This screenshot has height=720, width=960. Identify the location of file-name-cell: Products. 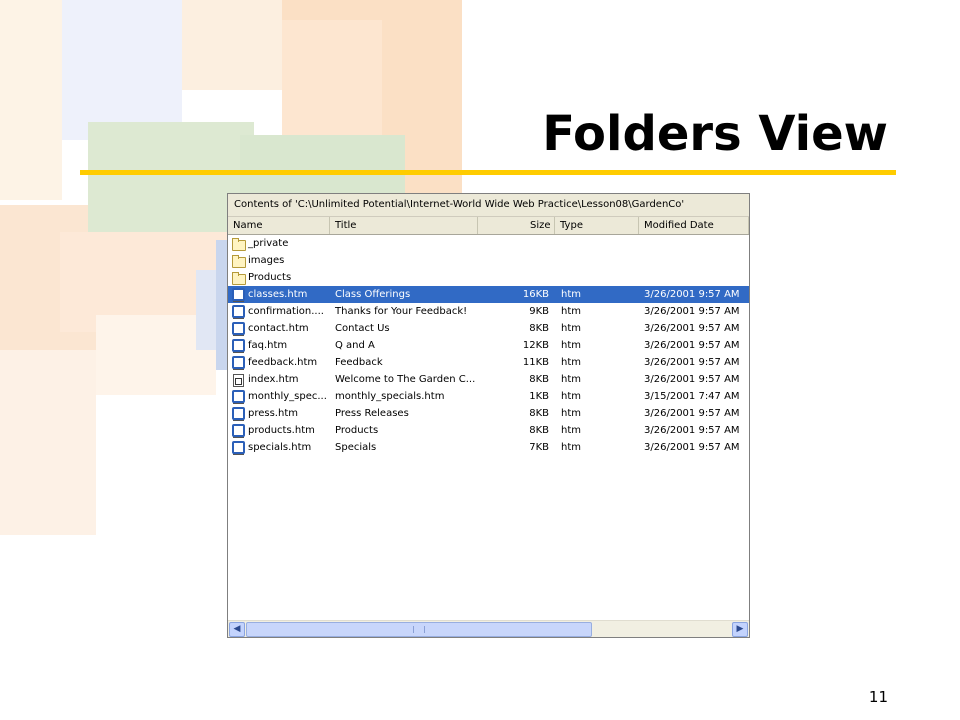
(279, 277).